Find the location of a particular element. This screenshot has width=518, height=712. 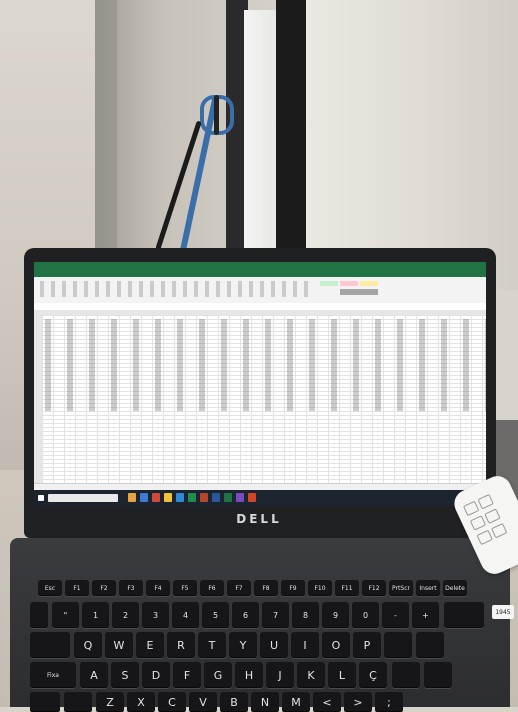

key-sticker: 1945 is located at coordinates (503, 612).